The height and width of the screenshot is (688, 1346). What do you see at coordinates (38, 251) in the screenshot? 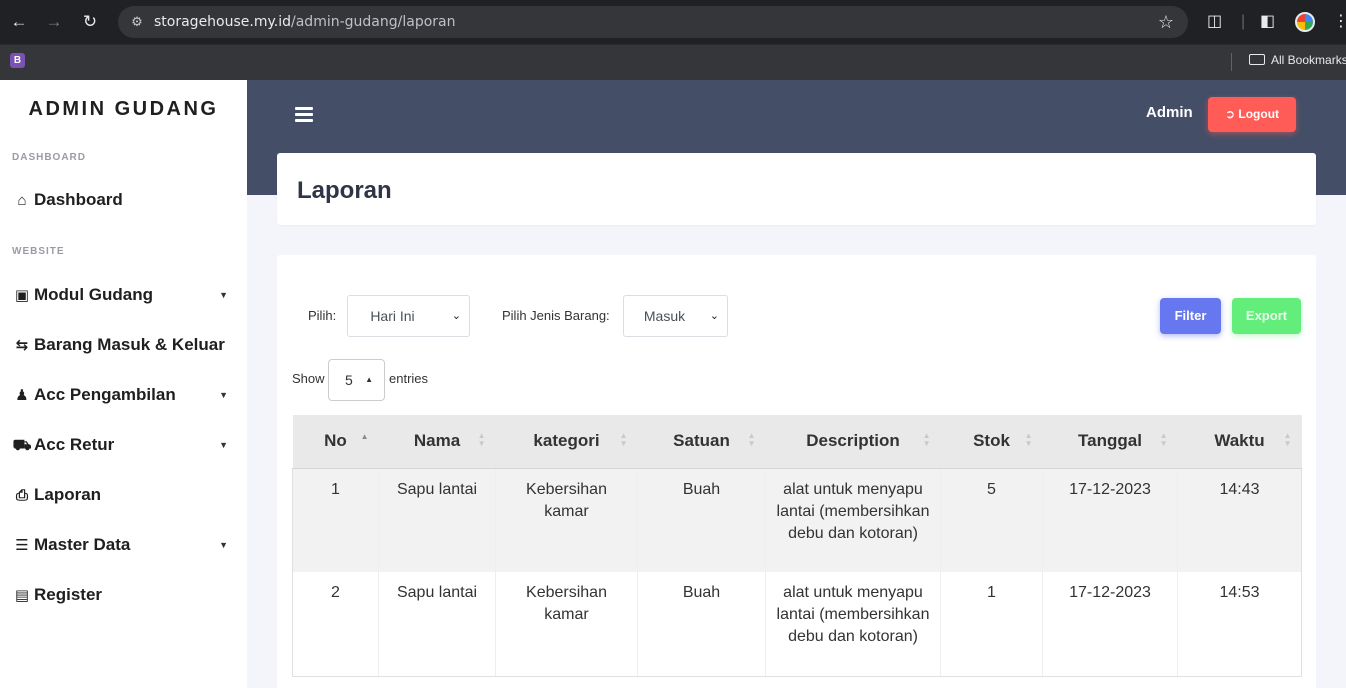
I see `section-heading-website: WEBSITE` at bounding box center [38, 251].